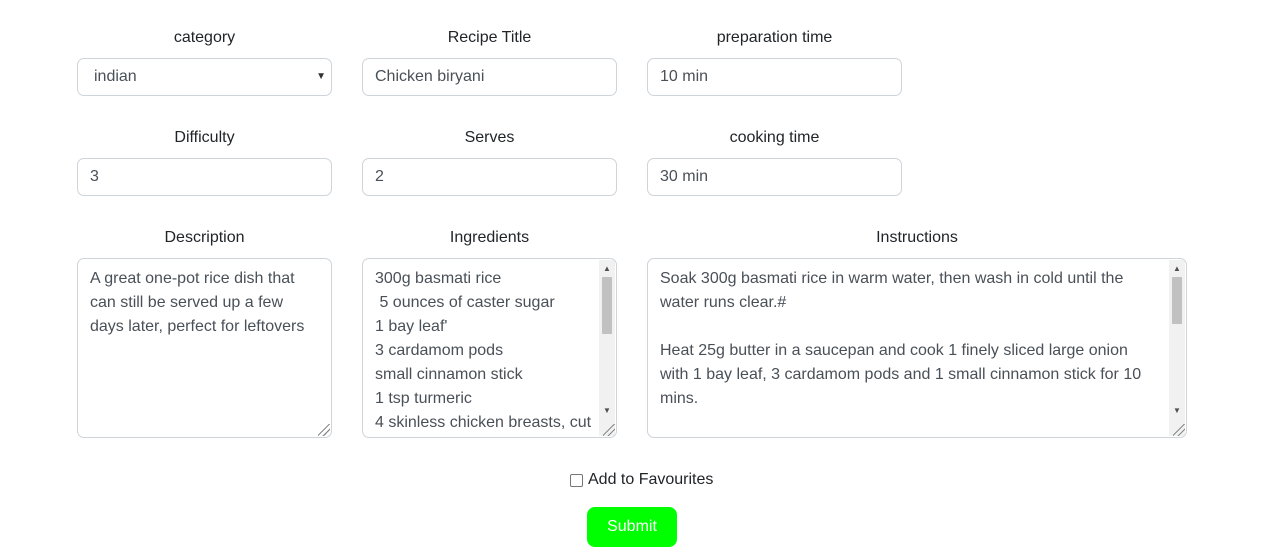  I want to click on serves-input: 2, so click(489, 177).